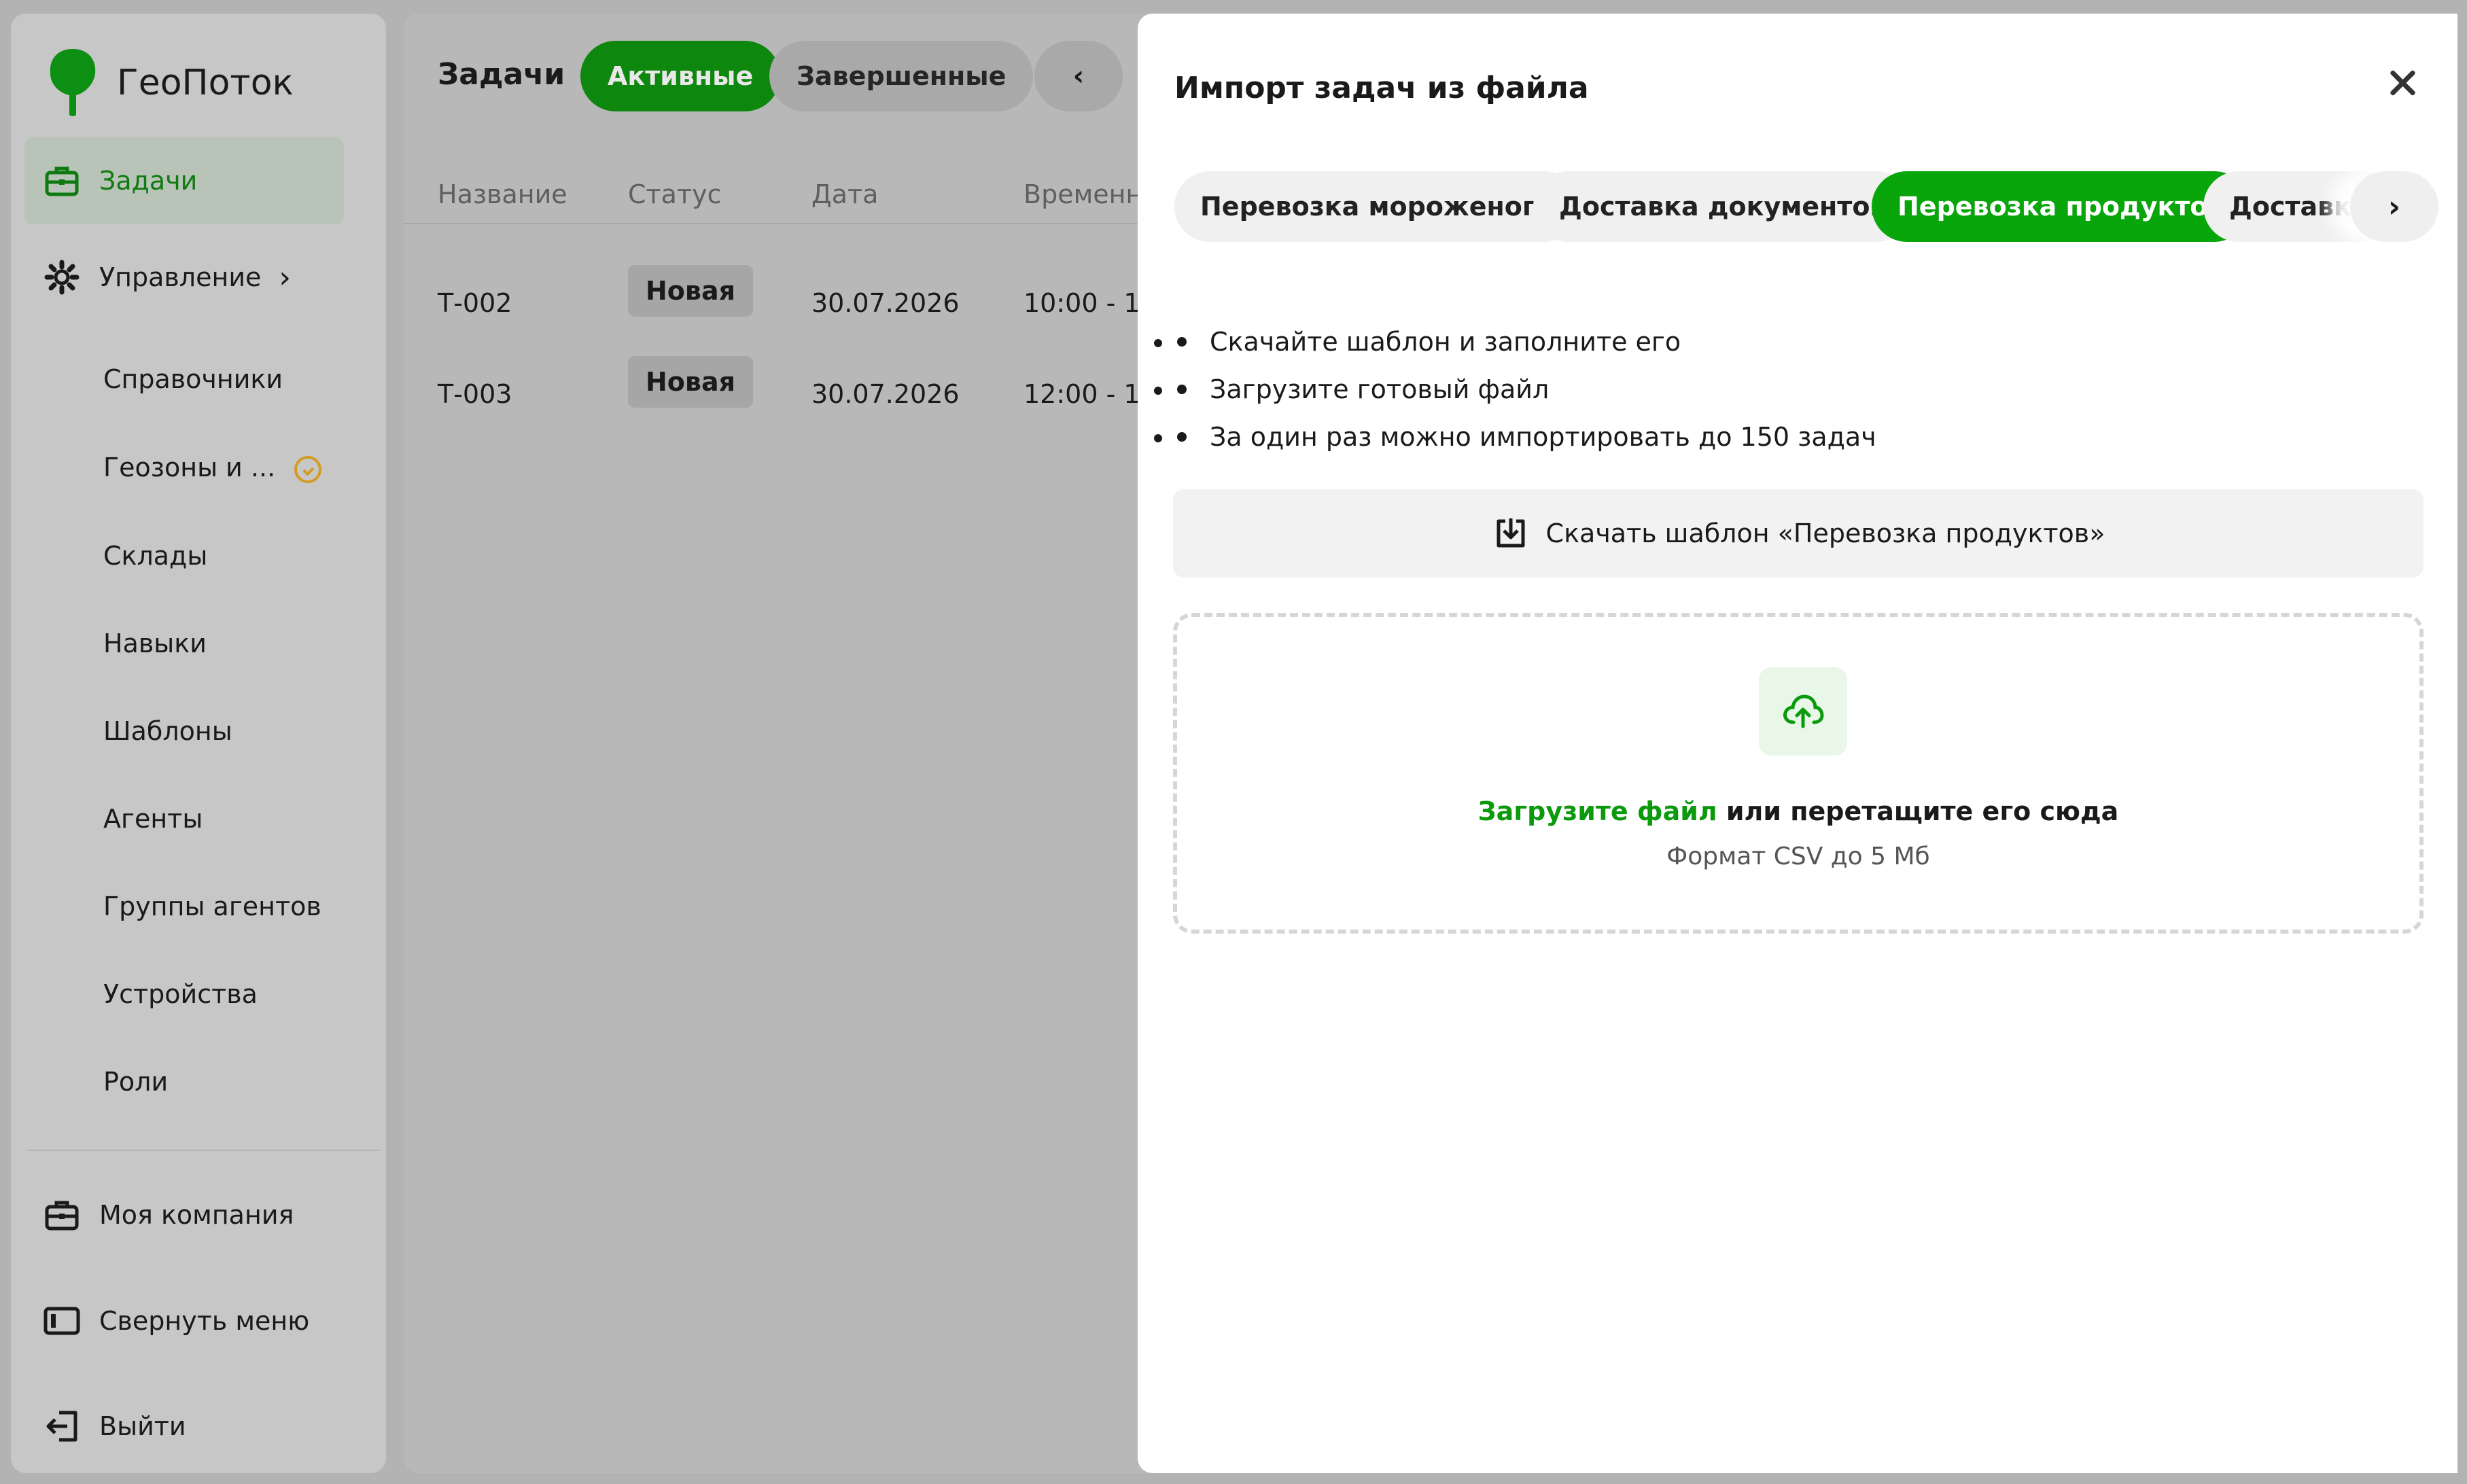  Describe the element at coordinates (206, 83) in the screenshot. I see `app-name: ГеоПоток` at that location.